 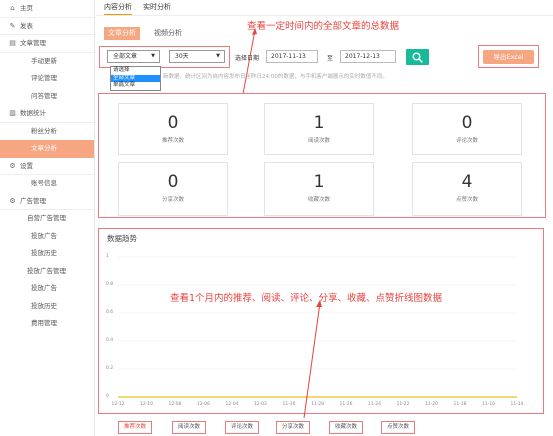 What do you see at coordinates (118, 404) in the screenshot?
I see `x-tick-label: 12-12` at bounding box center [118, 404].